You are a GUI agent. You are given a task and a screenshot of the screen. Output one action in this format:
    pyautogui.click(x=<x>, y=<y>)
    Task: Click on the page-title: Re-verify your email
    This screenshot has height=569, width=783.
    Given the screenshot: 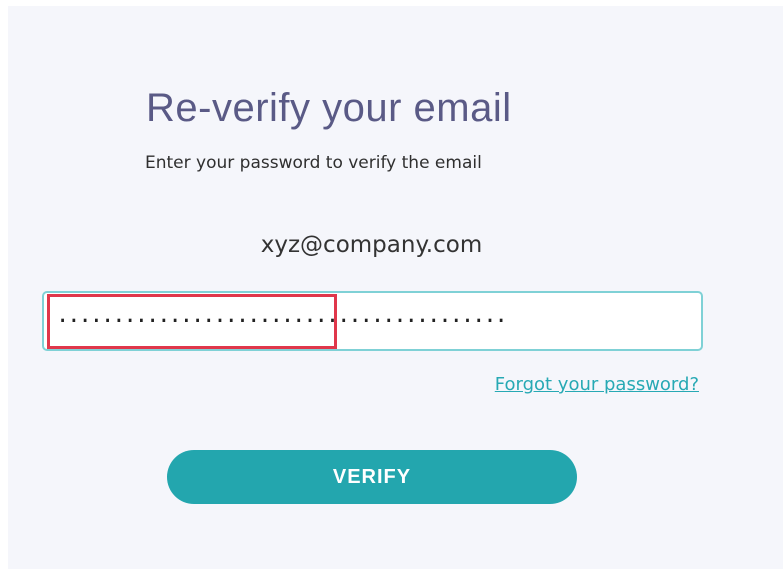 What is the action you would take?
    pyautogui.click(x=329, y=108)
    